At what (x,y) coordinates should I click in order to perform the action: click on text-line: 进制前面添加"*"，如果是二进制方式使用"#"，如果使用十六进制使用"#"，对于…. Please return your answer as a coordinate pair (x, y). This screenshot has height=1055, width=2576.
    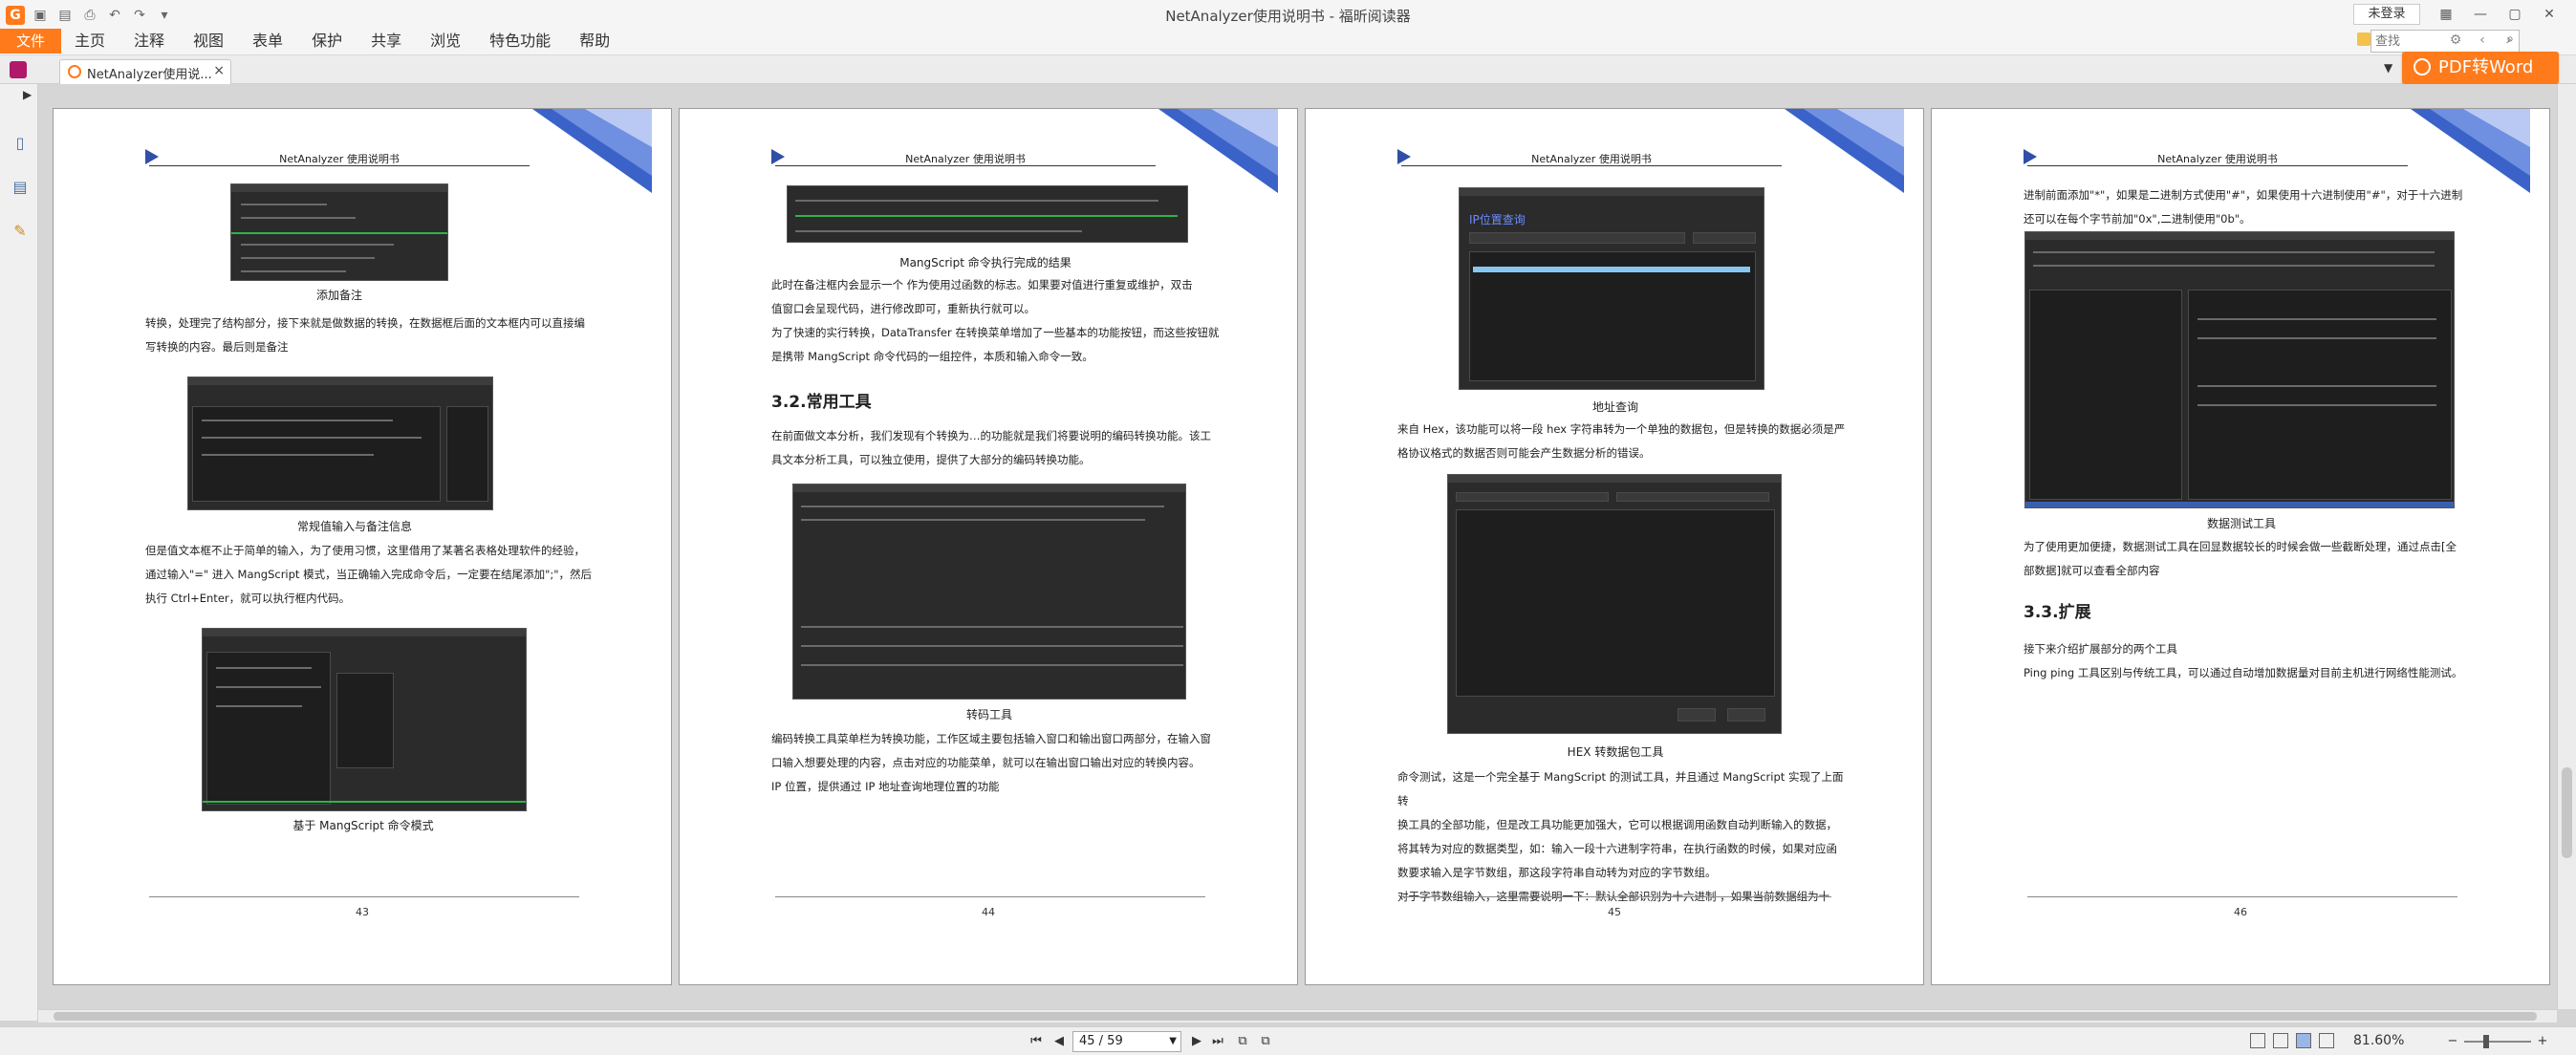
    Looking at the image, I should click on (2243, 195).